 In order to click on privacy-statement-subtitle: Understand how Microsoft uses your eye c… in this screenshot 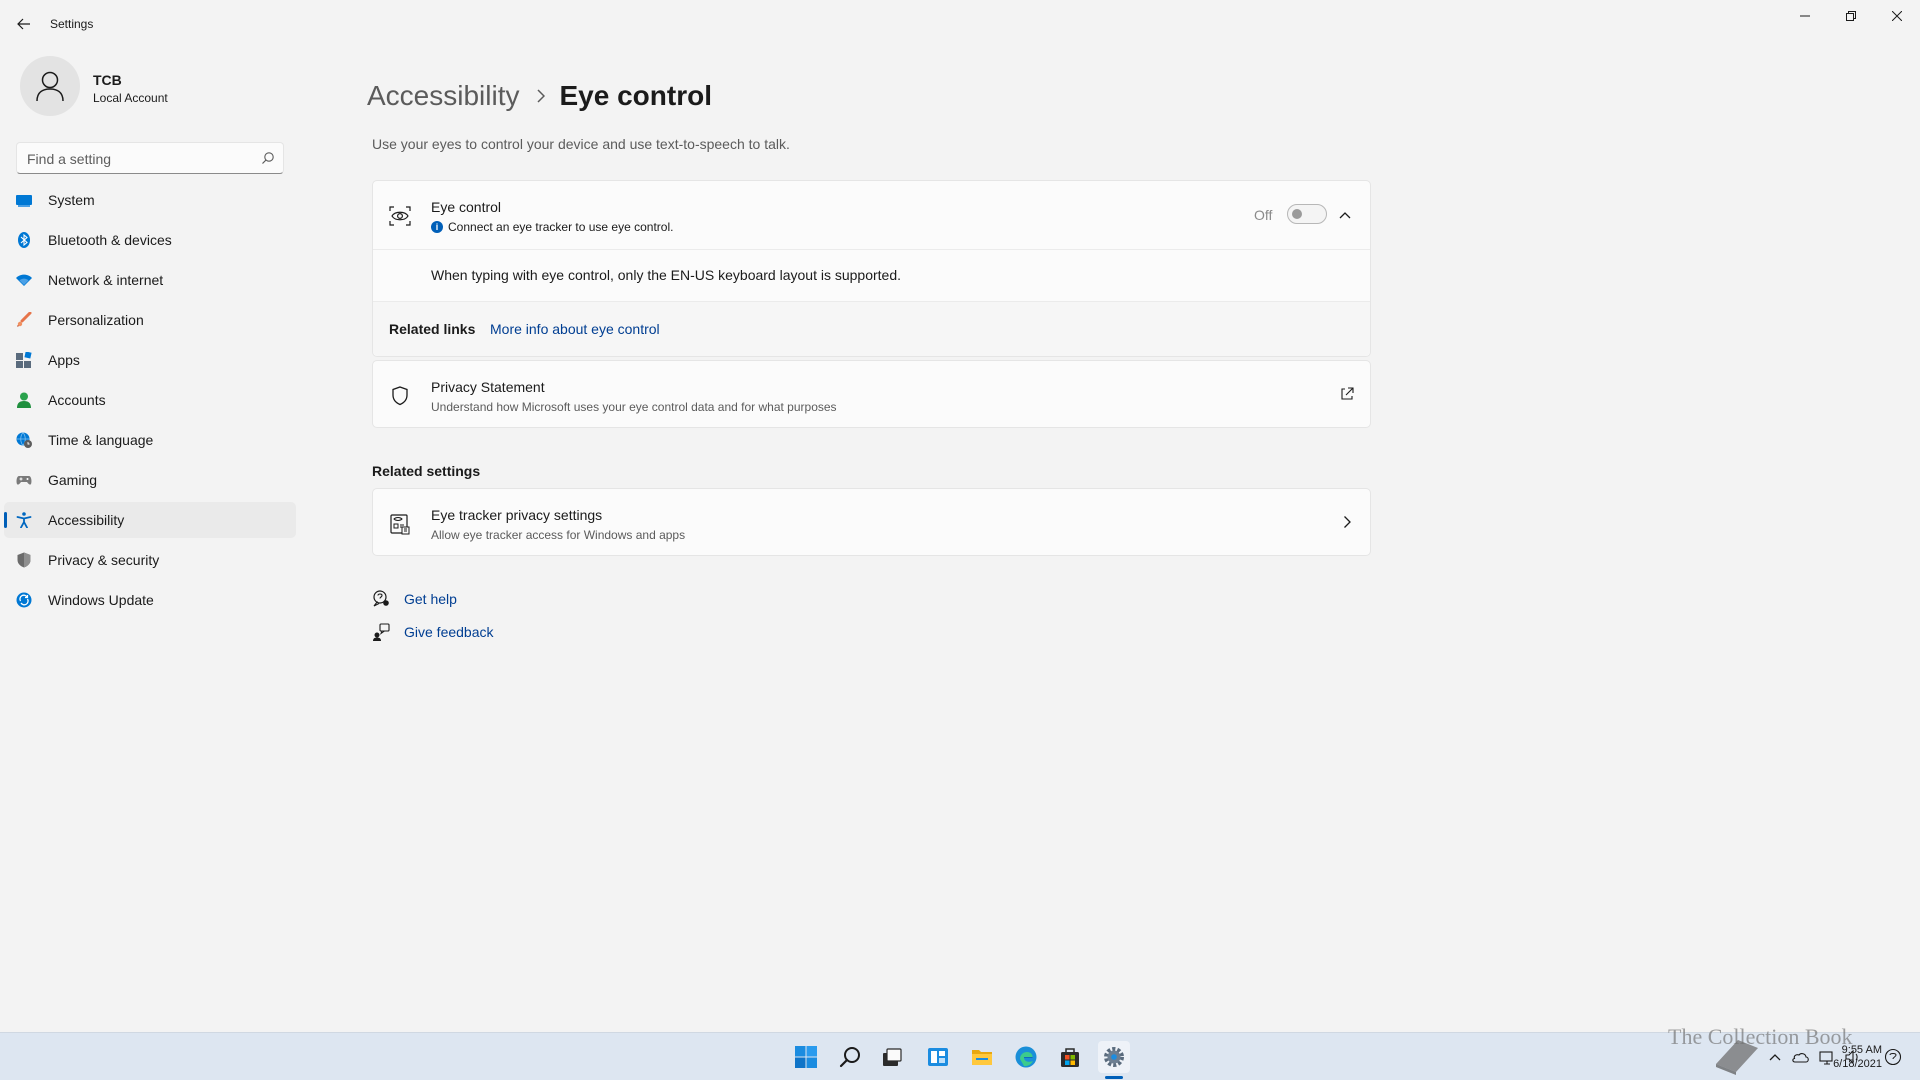, I will do `click(634, 407)`.